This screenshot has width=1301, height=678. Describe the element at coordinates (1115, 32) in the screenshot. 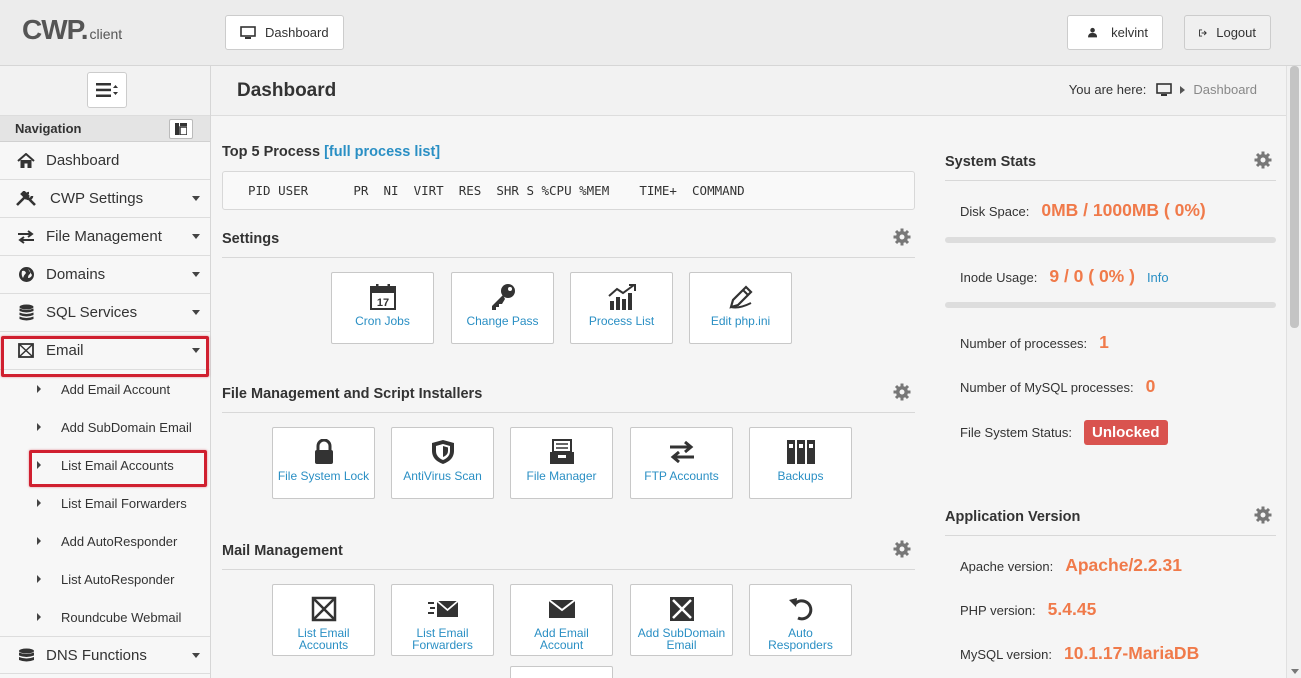

I see `user-menu-button: kelvint` at that location.